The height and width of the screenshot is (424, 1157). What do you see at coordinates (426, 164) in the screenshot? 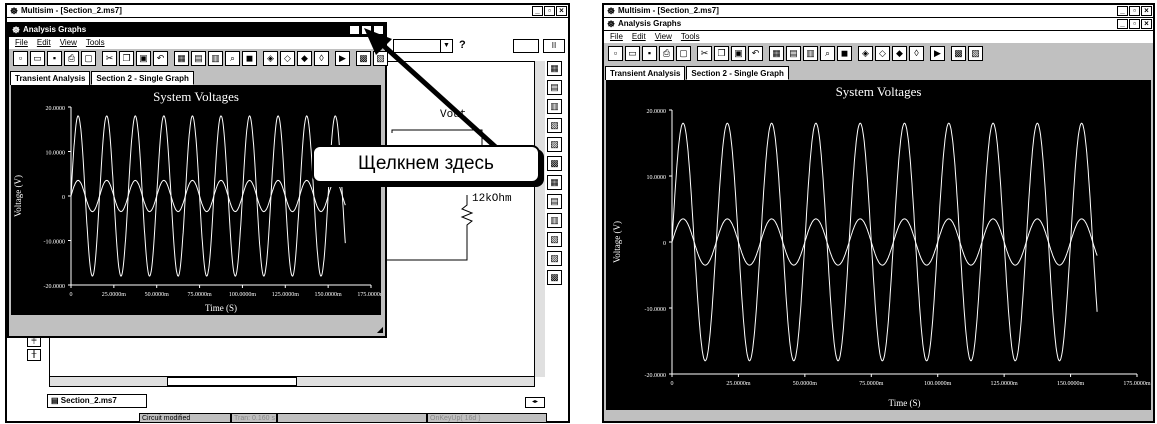
I see `callout-click-here: Щелкнем здесь` at bounding box center [426, 164].